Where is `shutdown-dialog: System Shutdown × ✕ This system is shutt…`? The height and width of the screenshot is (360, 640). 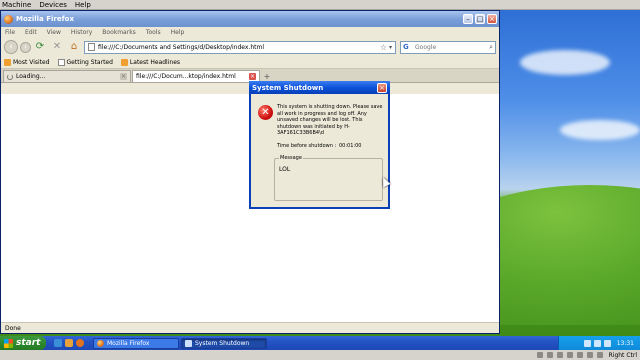
shutdown-dialog: System Shutdown × ✕ This system is shutt… is located at coordinates (319, 145).